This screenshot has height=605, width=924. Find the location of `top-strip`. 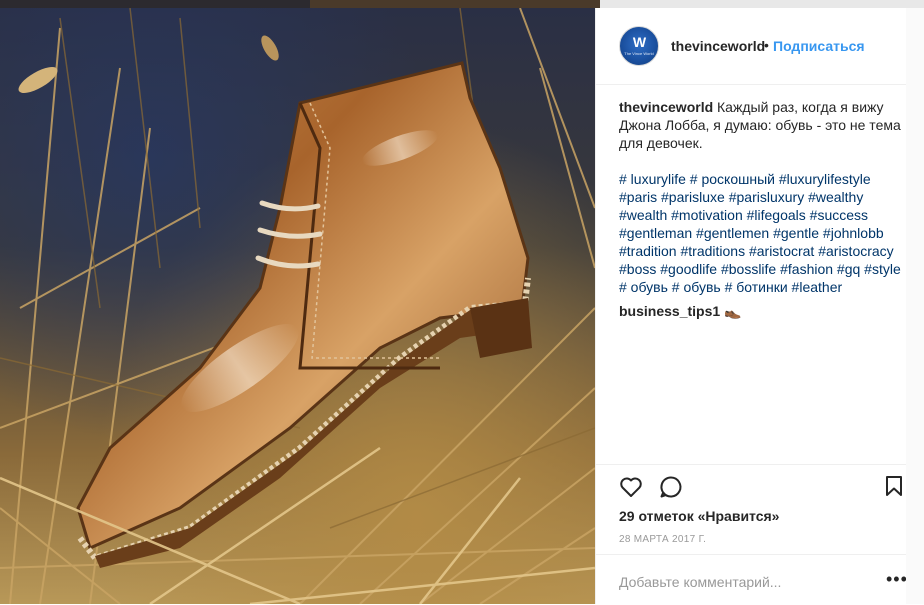

top-strip is located at coordinates (462, 4).